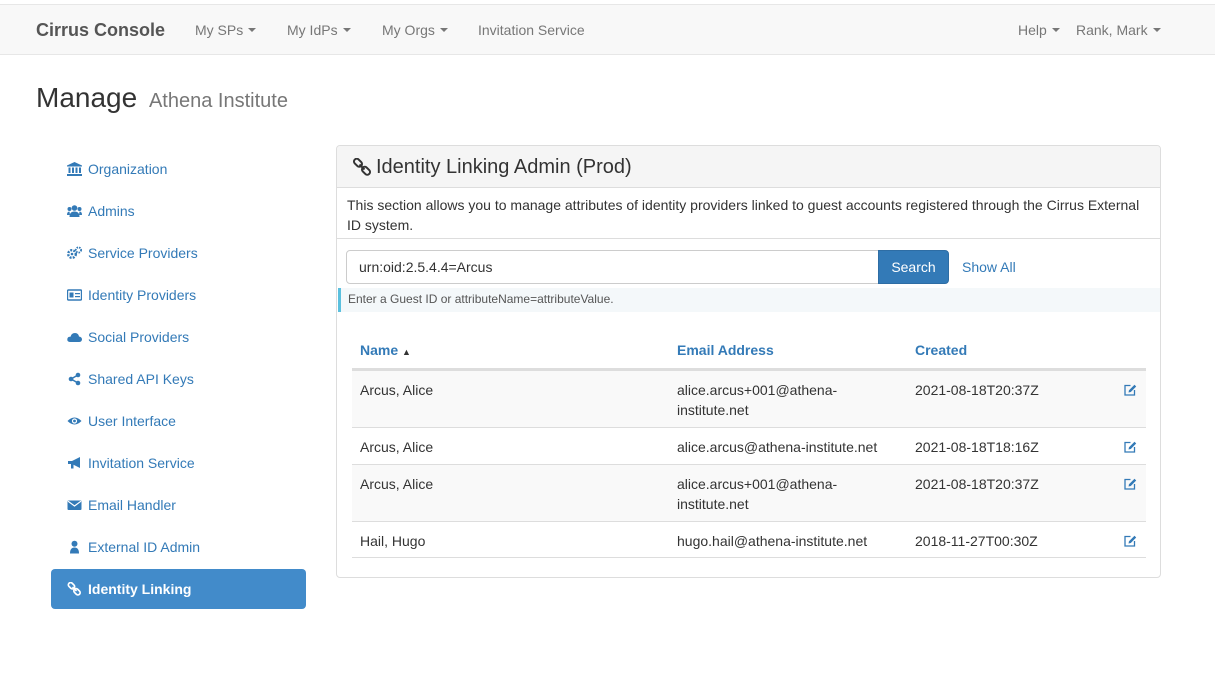  I want to click on column-header-created: Created, so click(941, 350).